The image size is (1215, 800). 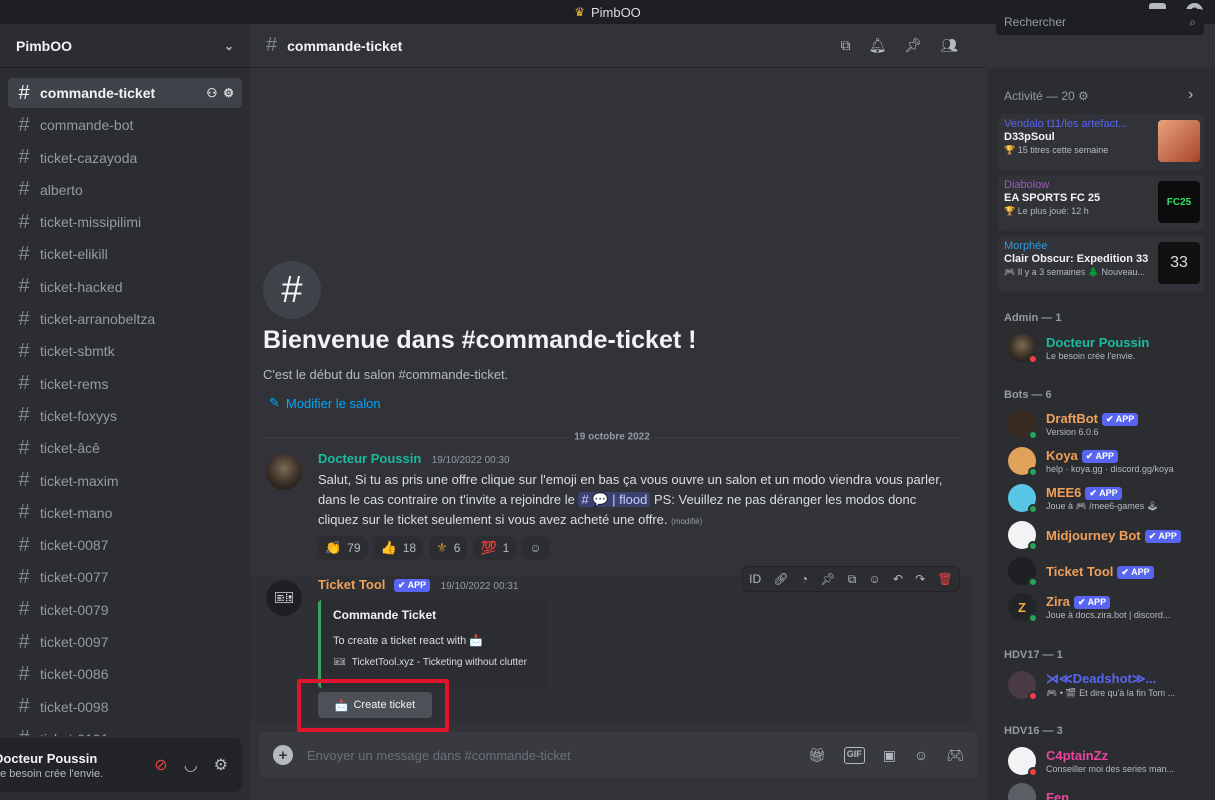 I want to click on member-list-icon: 👥︎, so click(x=949, y=45).